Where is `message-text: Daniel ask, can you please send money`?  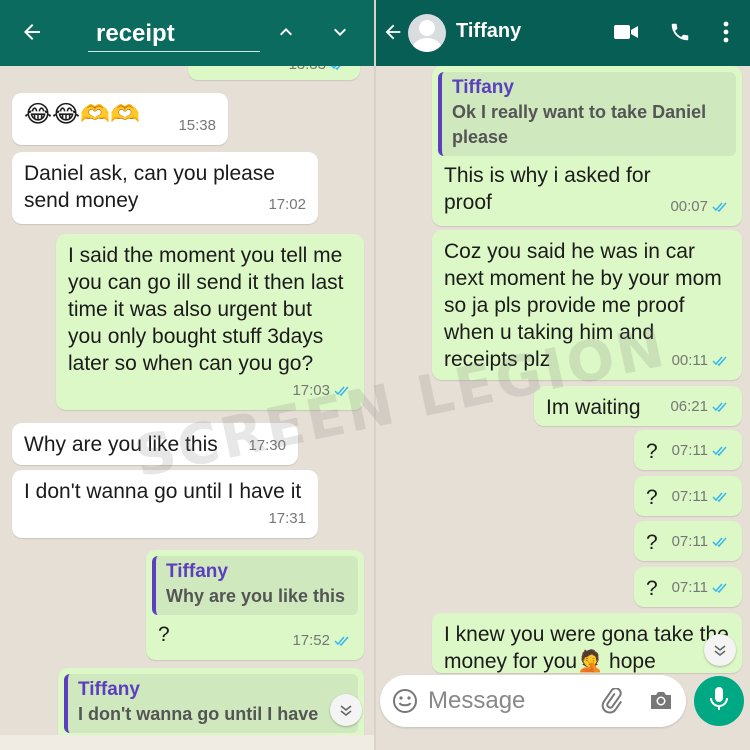 message-text: Daniel ask, can you please send money is located at coordinates (149, 187).